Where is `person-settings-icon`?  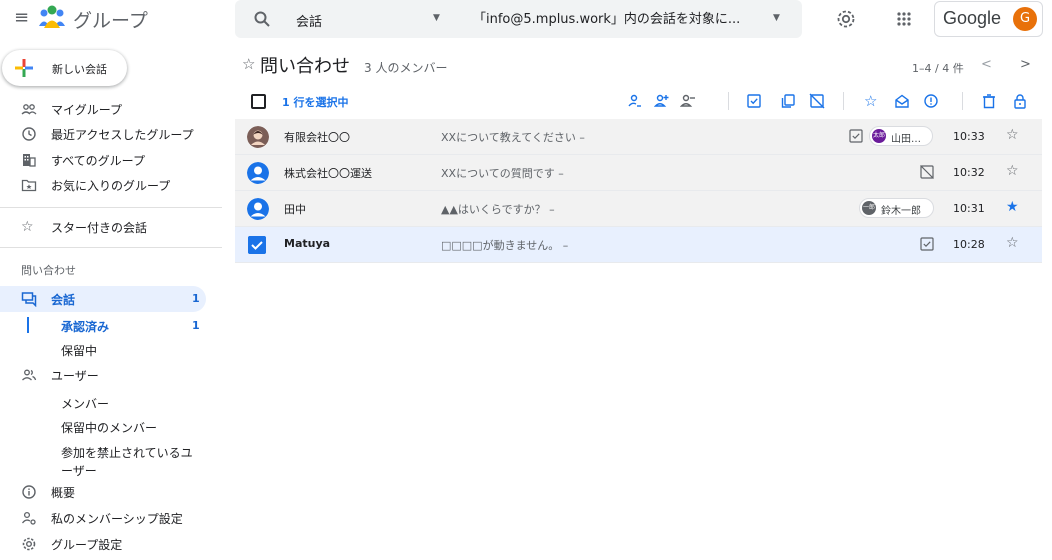
person-settings-icon is located at coordinates (28, 518).